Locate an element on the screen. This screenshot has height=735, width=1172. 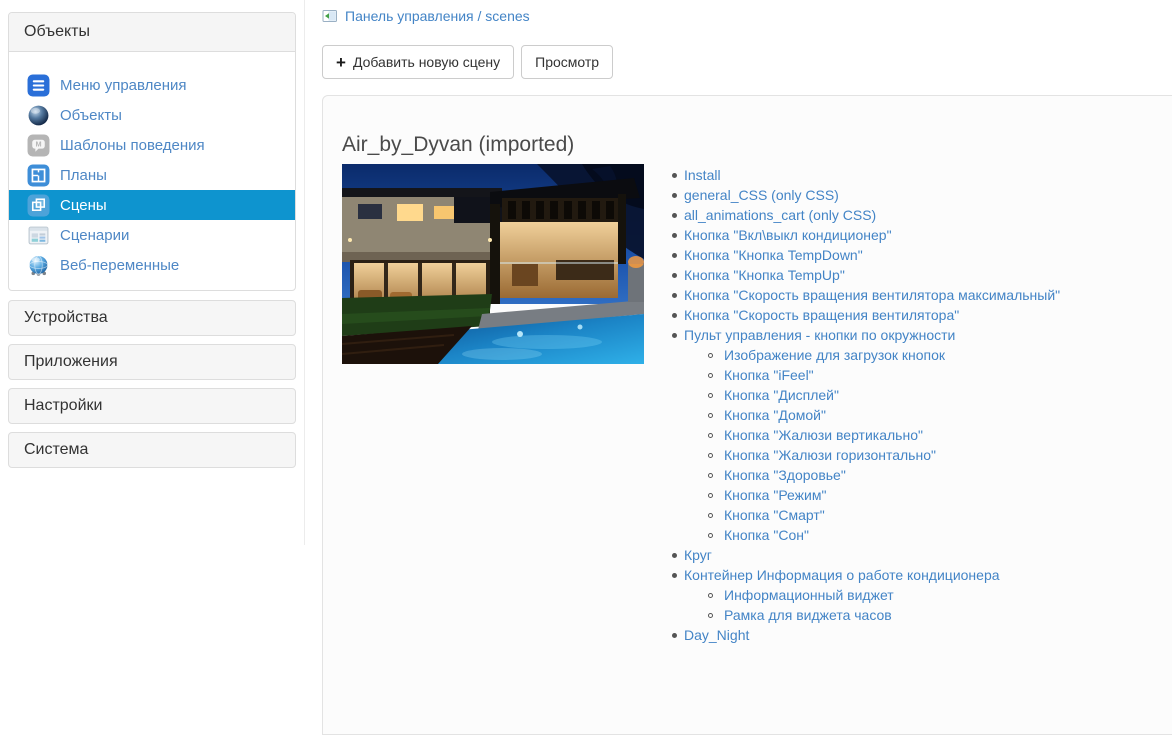
view-button-label: Просмотр is located at coordinates (567, 62).